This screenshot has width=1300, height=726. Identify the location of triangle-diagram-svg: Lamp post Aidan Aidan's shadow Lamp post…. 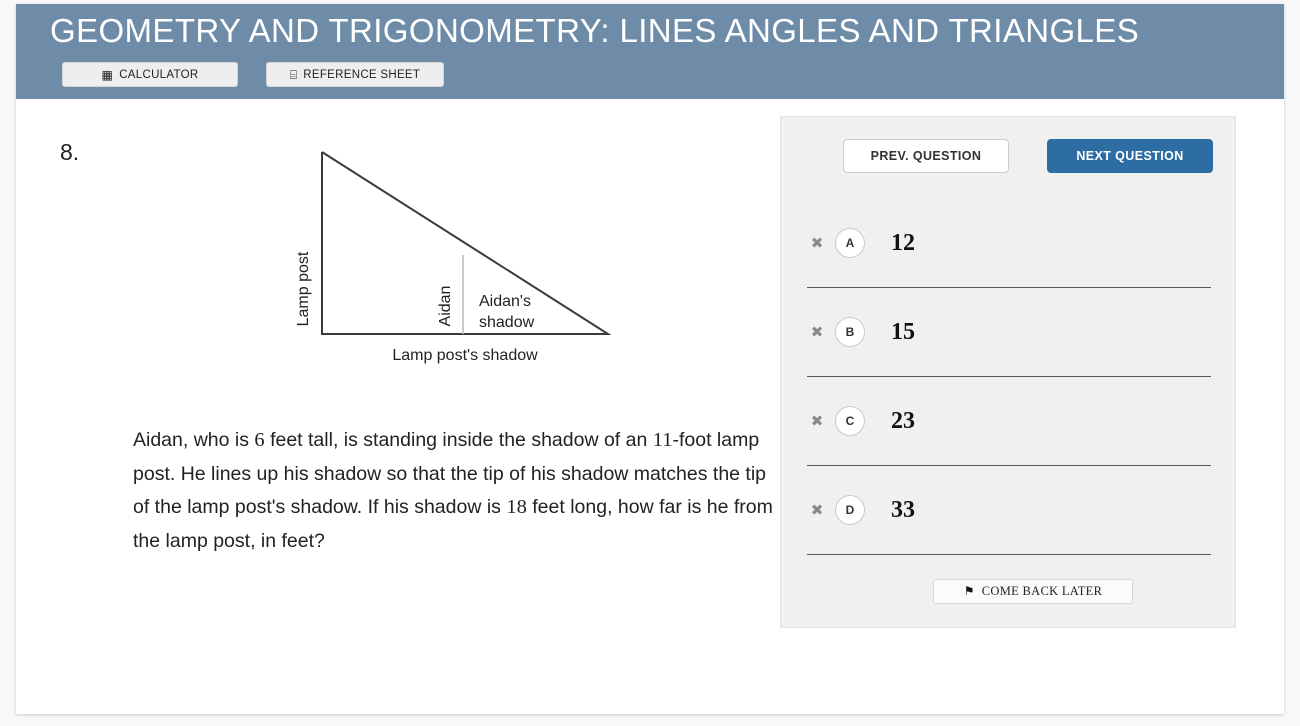
(453, 257).